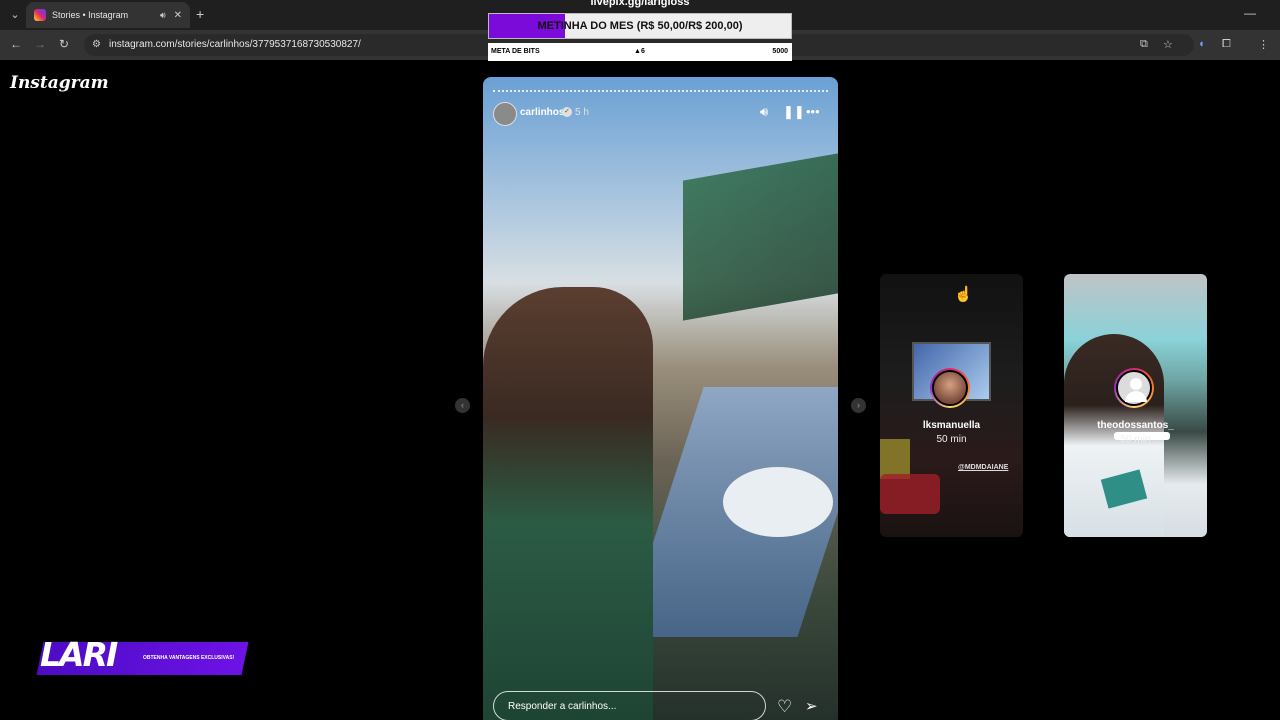 Image resolution: width=1280 pixels, height=720 pixels. What do you see at coordinates (811, 706) in the screenshot?
I see `send-icon: ➢` at bounding box center [811, 706].